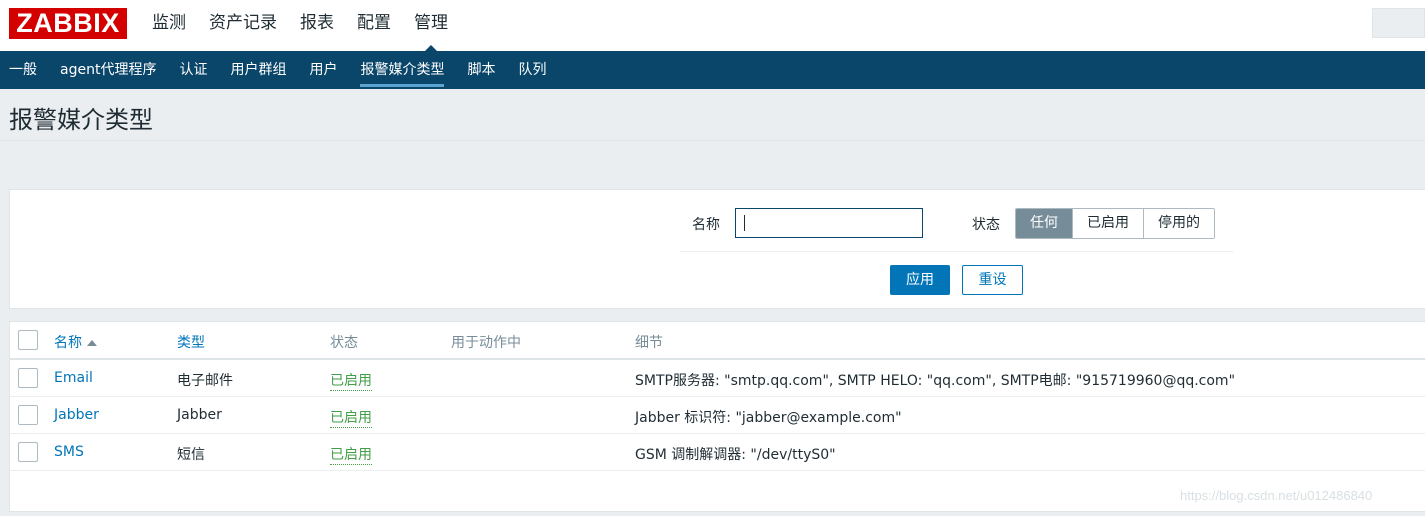 This screenshot has width=1425, height=516. I want to click on main-nav-administration: 管理, so click(431, 26).